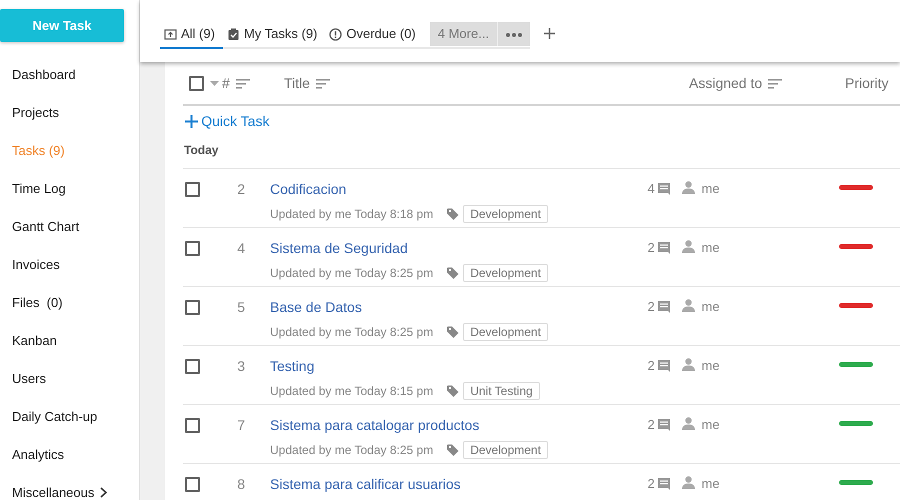 The image size is (900, 500). I want to click on task-title-link: Testing, so click(292, 366).